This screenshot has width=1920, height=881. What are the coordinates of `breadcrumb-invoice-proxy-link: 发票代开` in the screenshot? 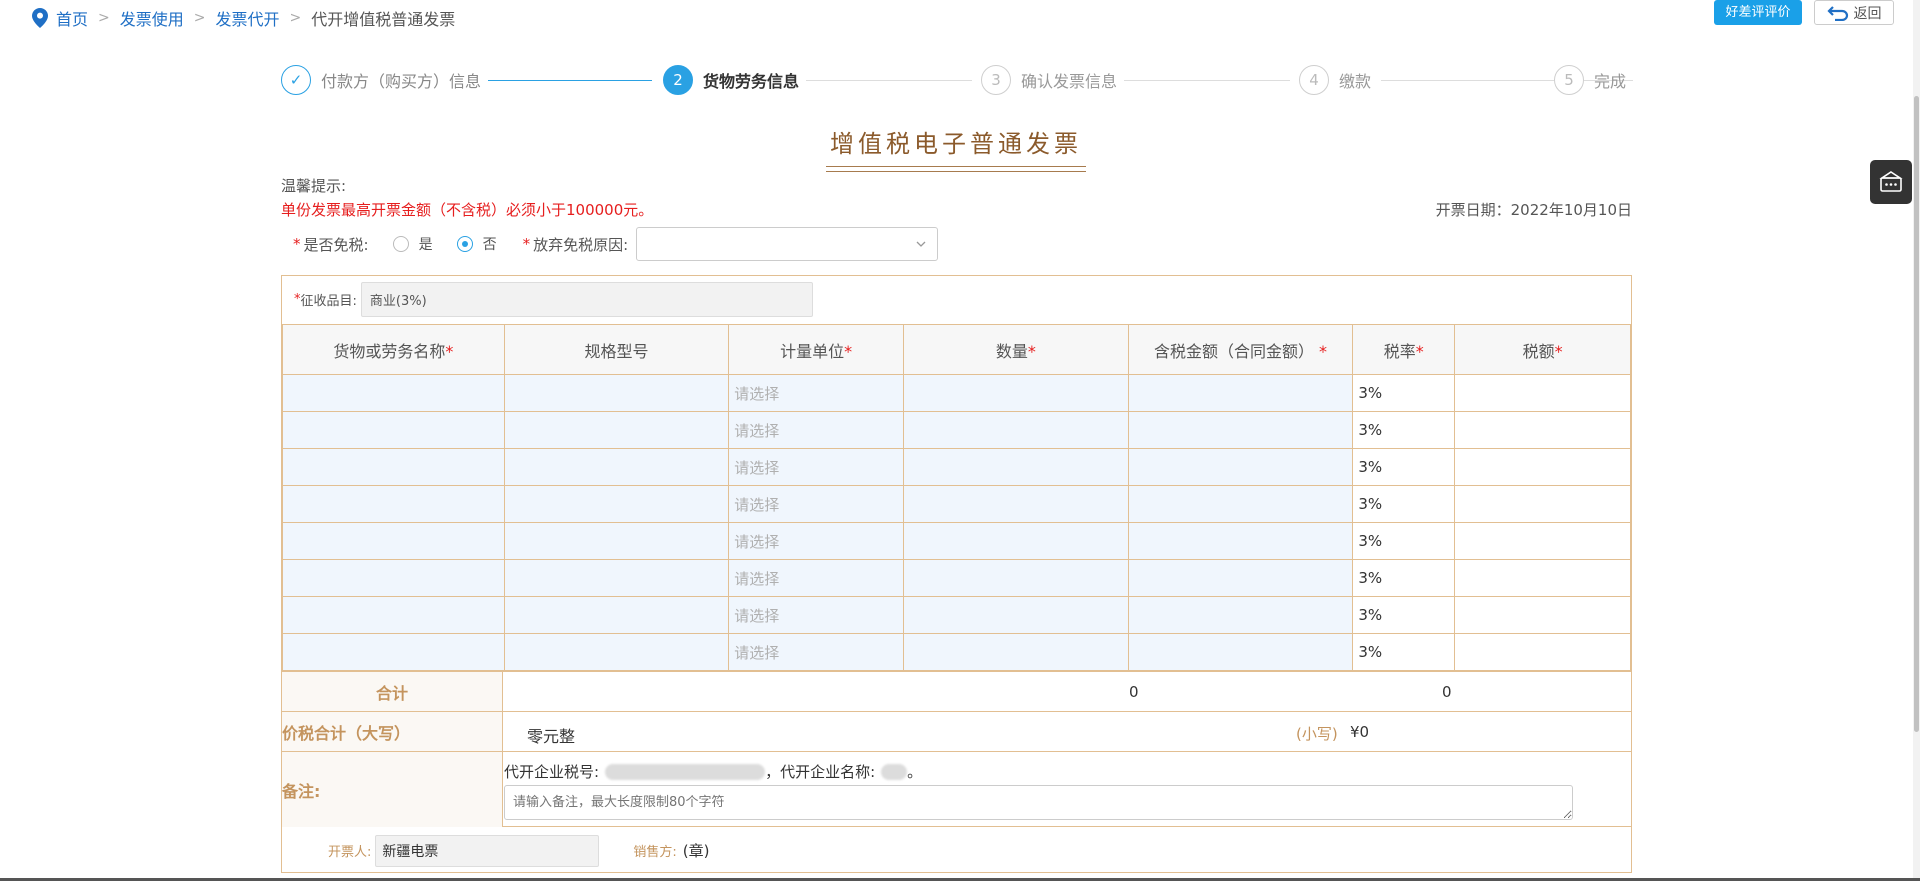 It's located at (248, 18).